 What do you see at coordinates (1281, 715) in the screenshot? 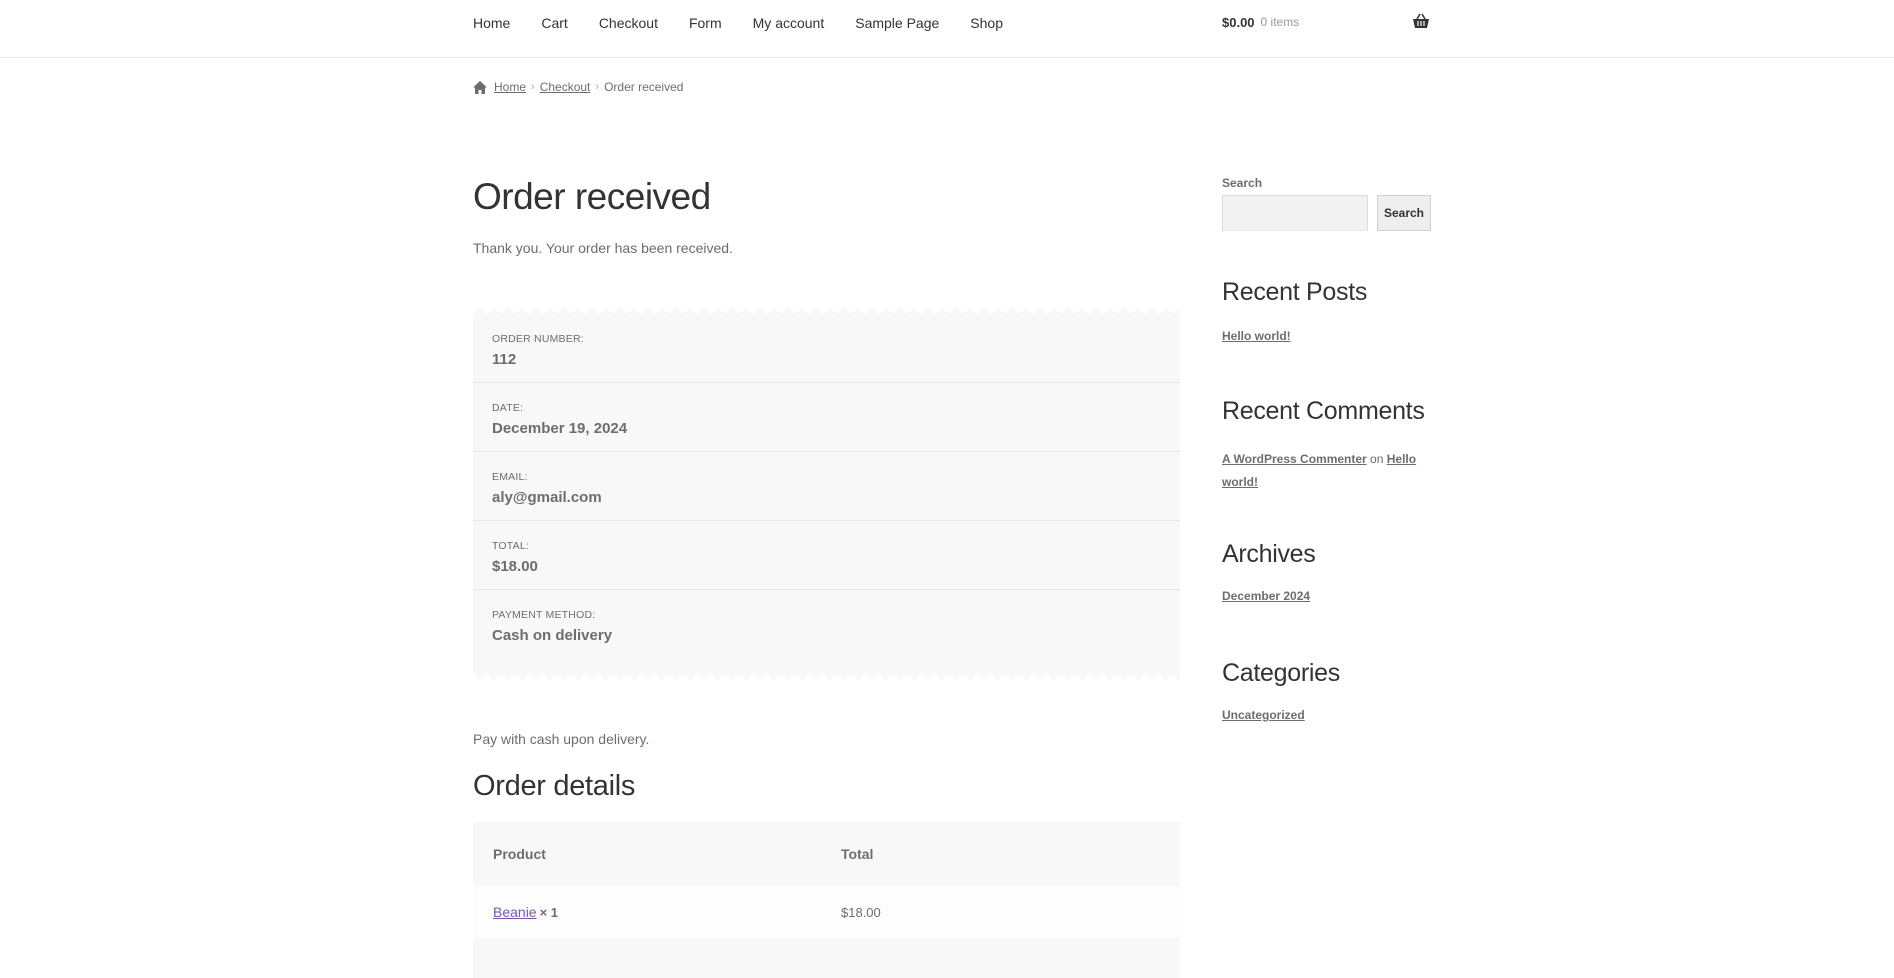
I see `category-link: Uncategorized` at bounding box center [1281, 715].